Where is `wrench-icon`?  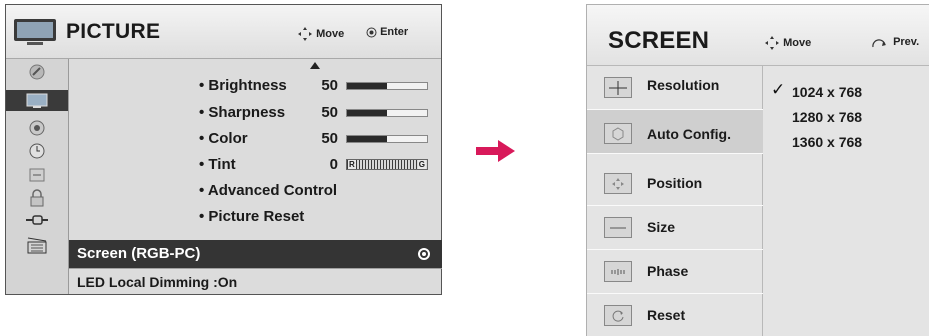 wrench-icon is located at coordinates (37, 71).